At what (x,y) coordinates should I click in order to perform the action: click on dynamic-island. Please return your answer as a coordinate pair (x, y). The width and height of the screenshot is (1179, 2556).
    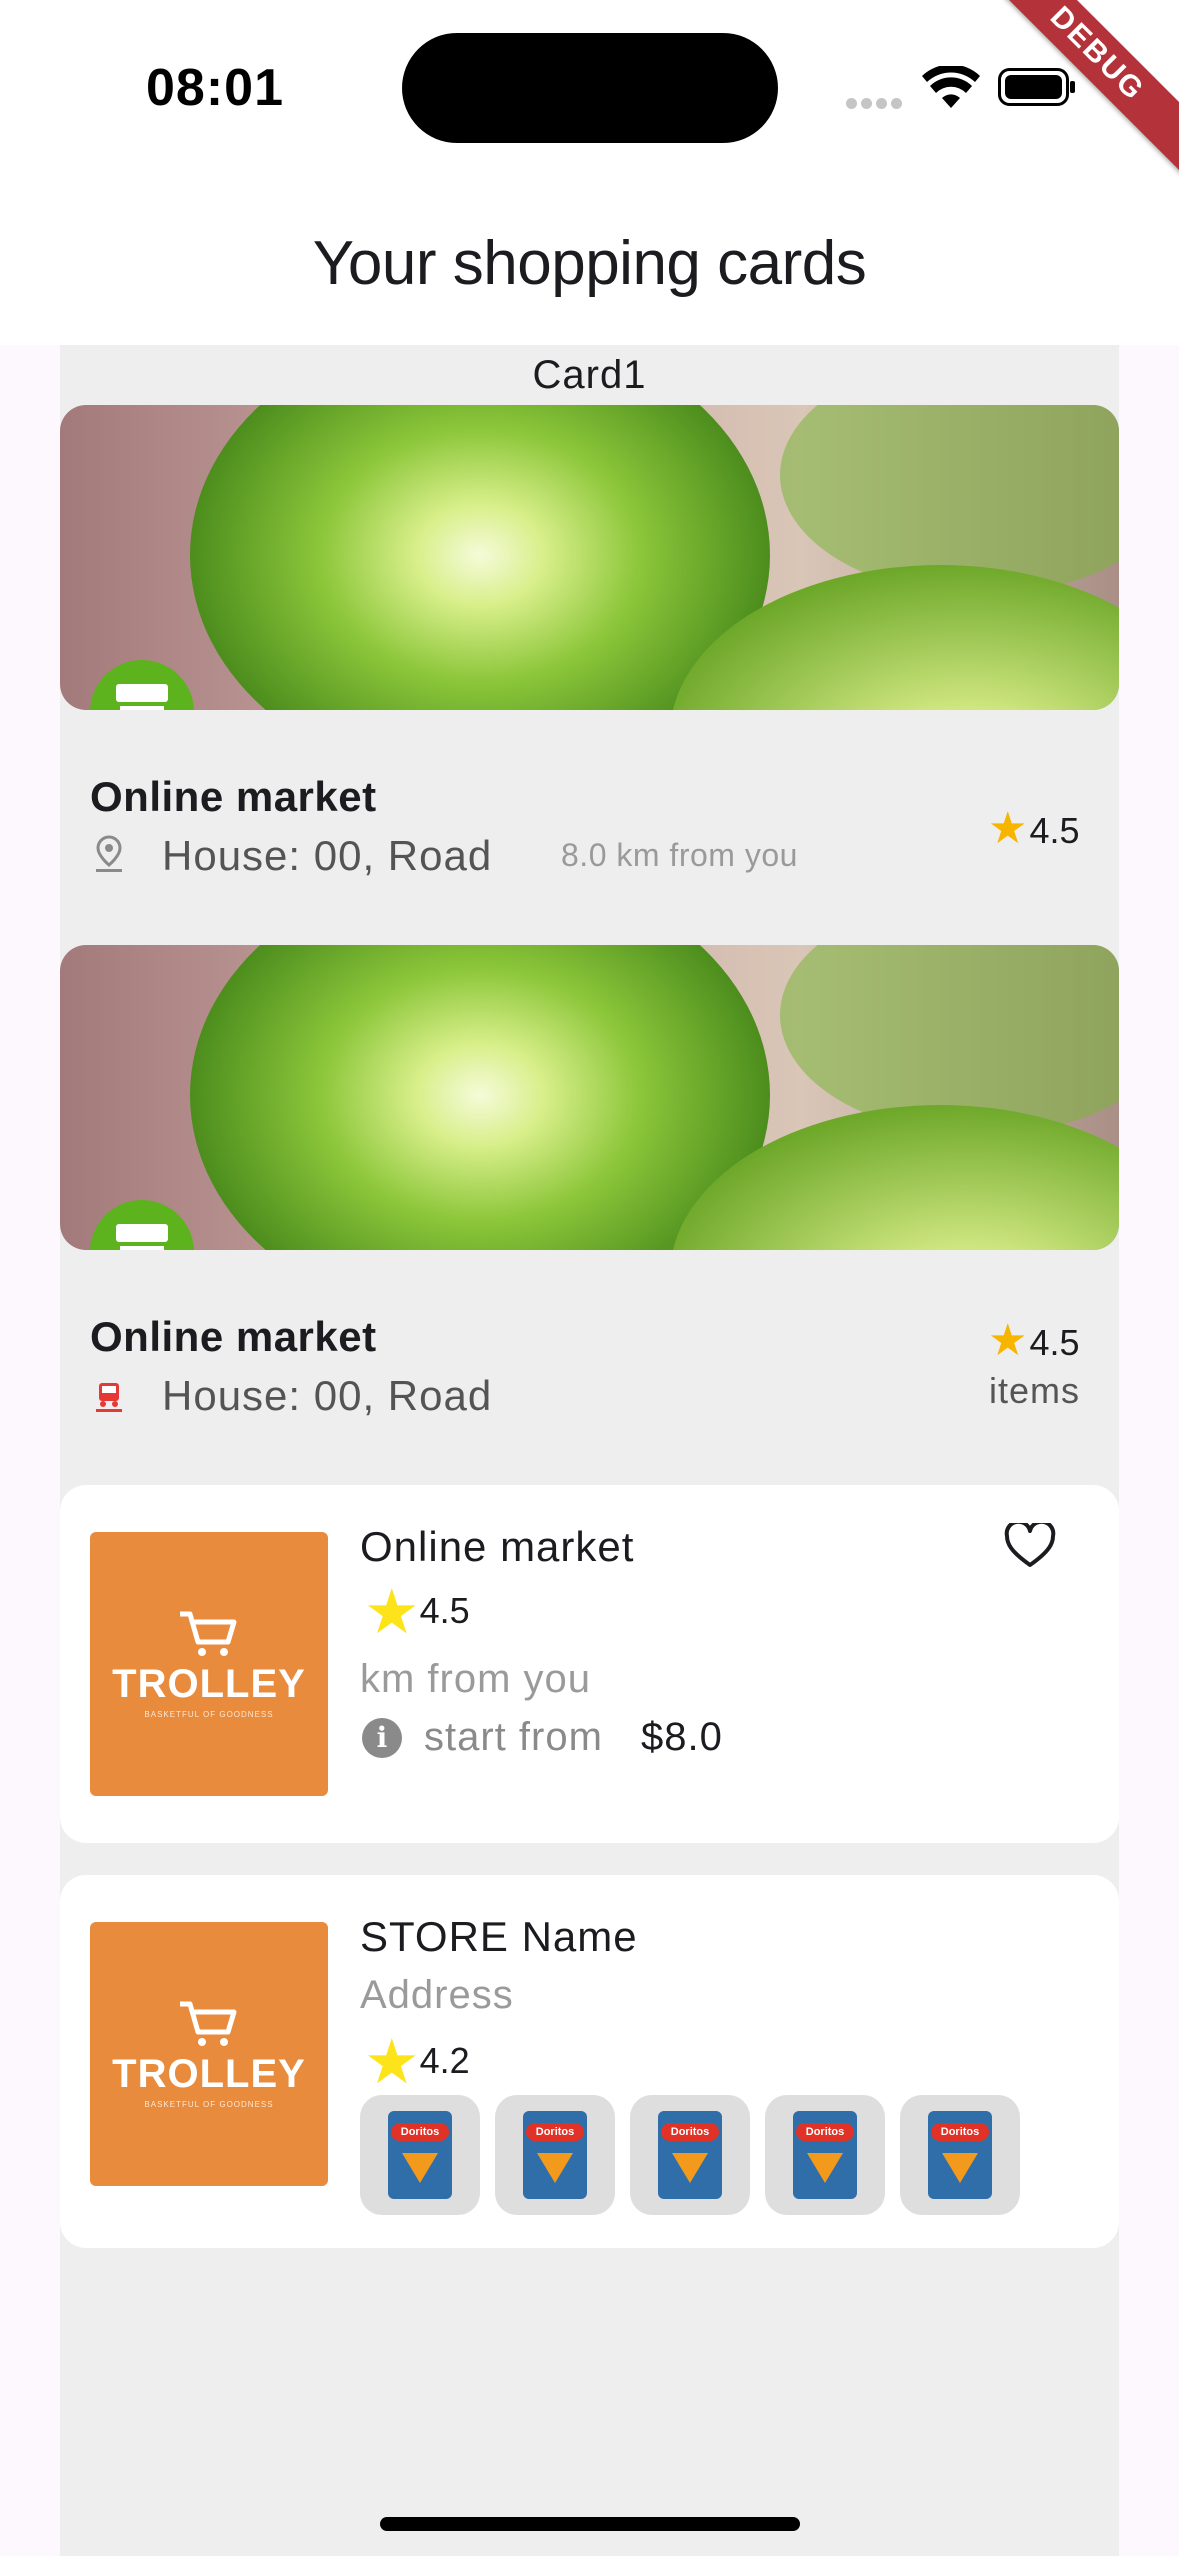
    Looking at the image, I should click on (590, 88).